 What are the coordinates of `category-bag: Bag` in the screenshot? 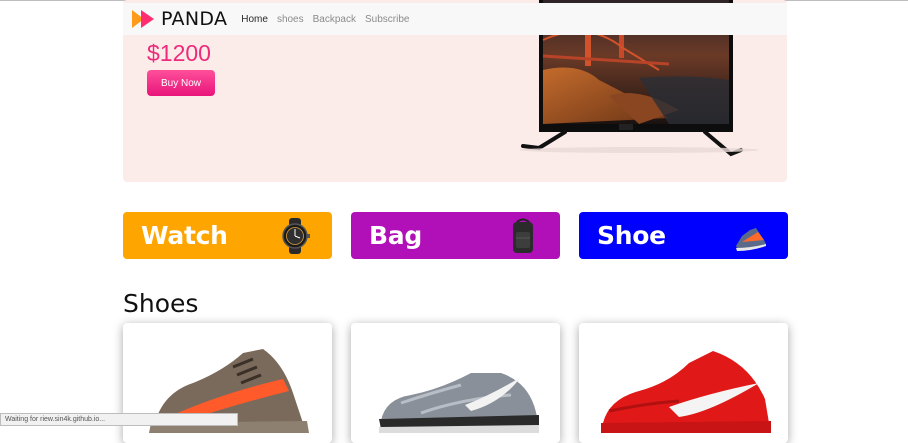 It's located at (455, 235).